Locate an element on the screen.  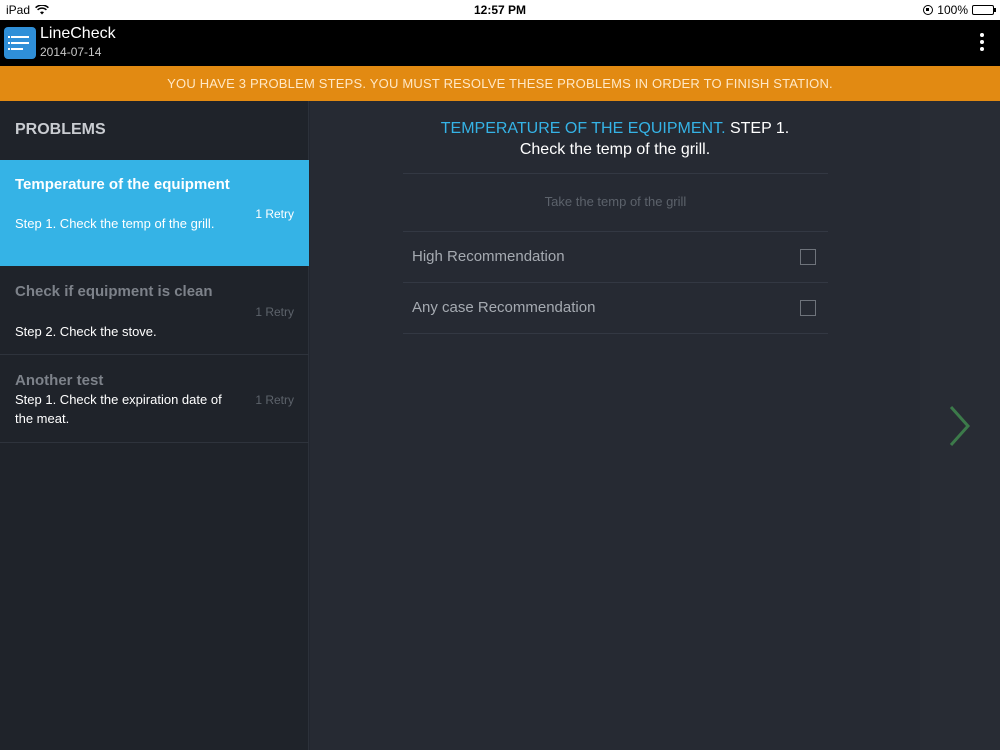
problems-heading: PROBLEMS is located at coordinates (60, 129).